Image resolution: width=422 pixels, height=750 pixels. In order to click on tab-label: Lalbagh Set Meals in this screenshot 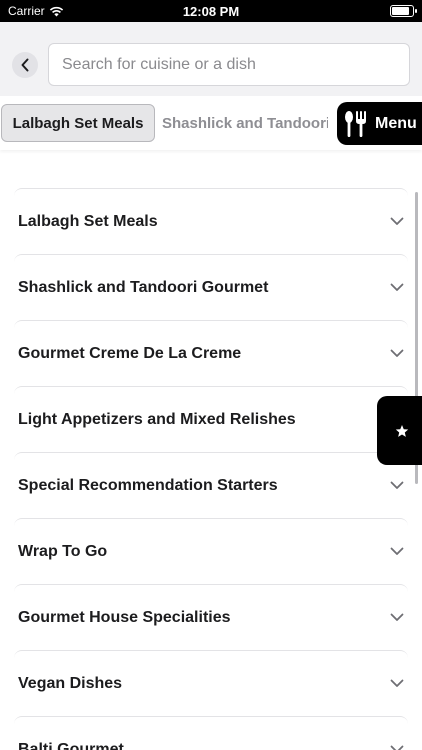, I will do `click(78, 123)`.